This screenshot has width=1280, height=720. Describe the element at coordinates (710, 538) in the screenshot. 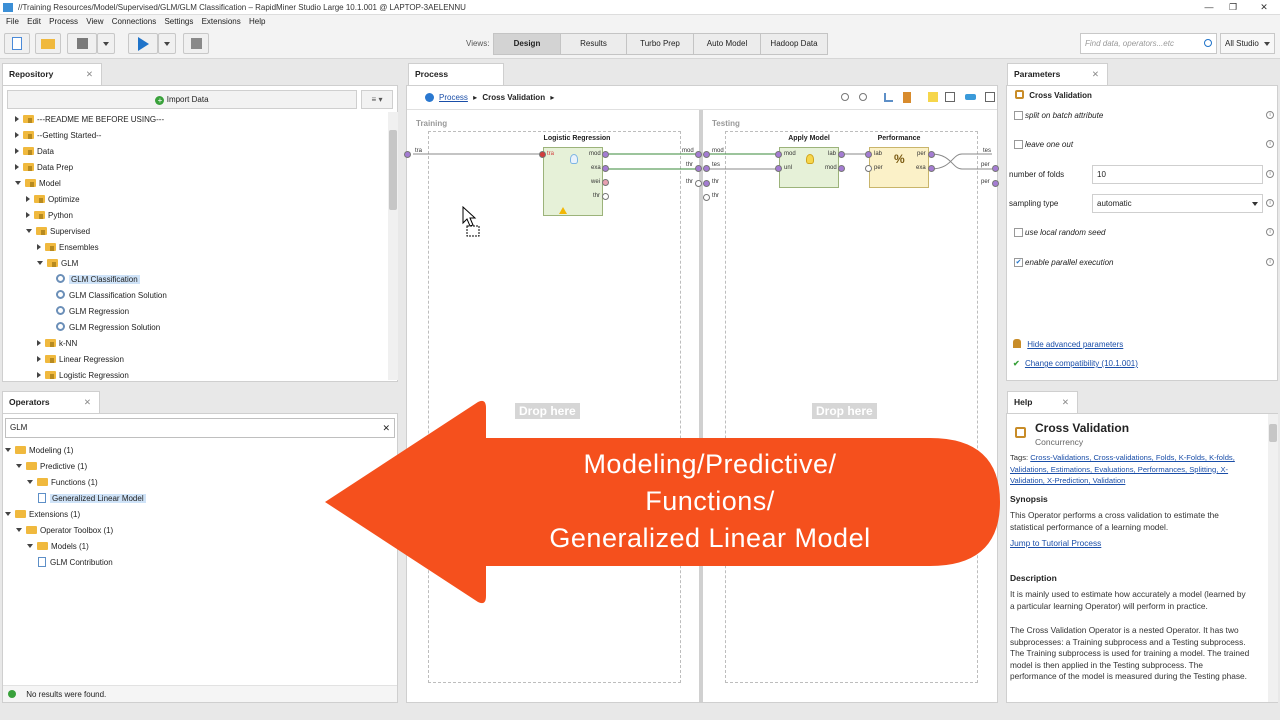

I see `callout-line-3: Generalized Linear Model` at that location.